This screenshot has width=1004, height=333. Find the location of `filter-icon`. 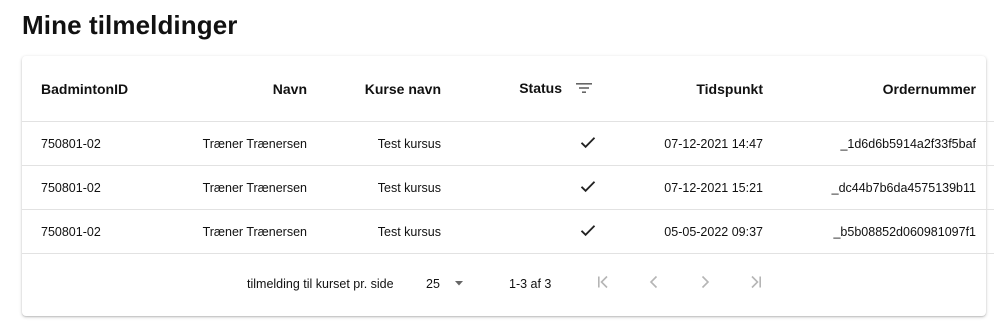

filter-icon is located at coordinates (584, 89).